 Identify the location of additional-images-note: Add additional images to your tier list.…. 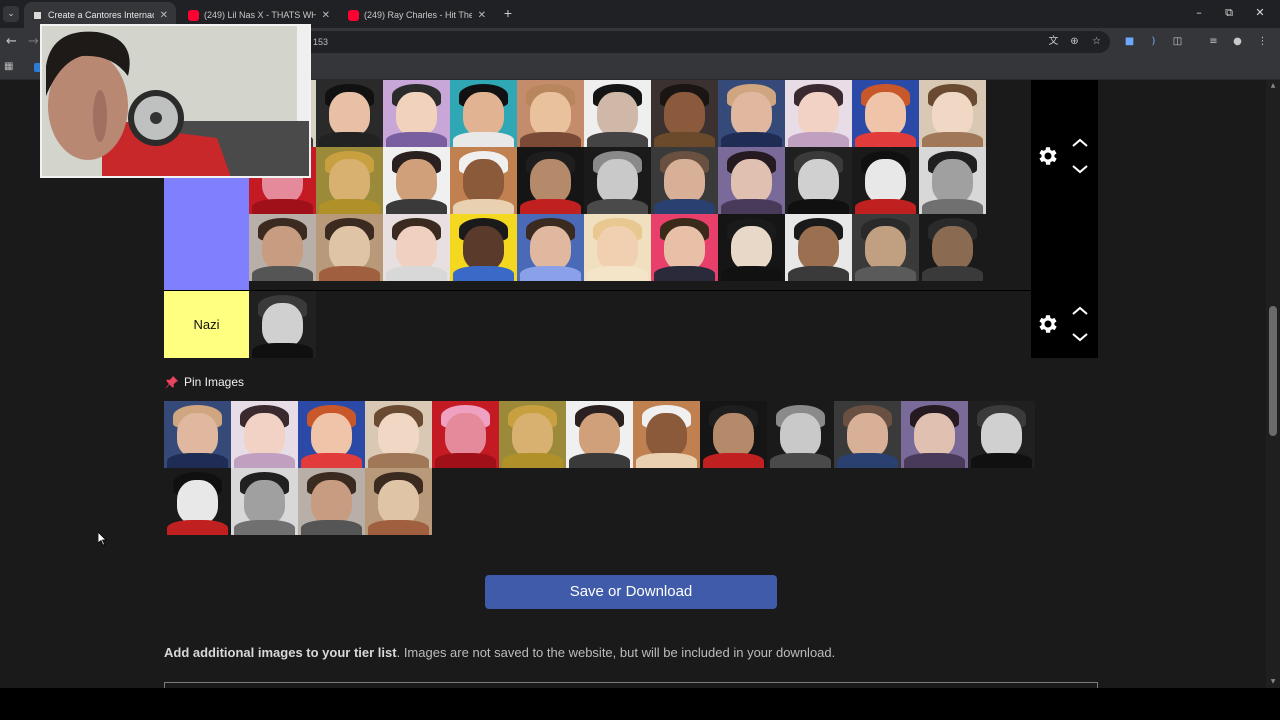
(631, 652).